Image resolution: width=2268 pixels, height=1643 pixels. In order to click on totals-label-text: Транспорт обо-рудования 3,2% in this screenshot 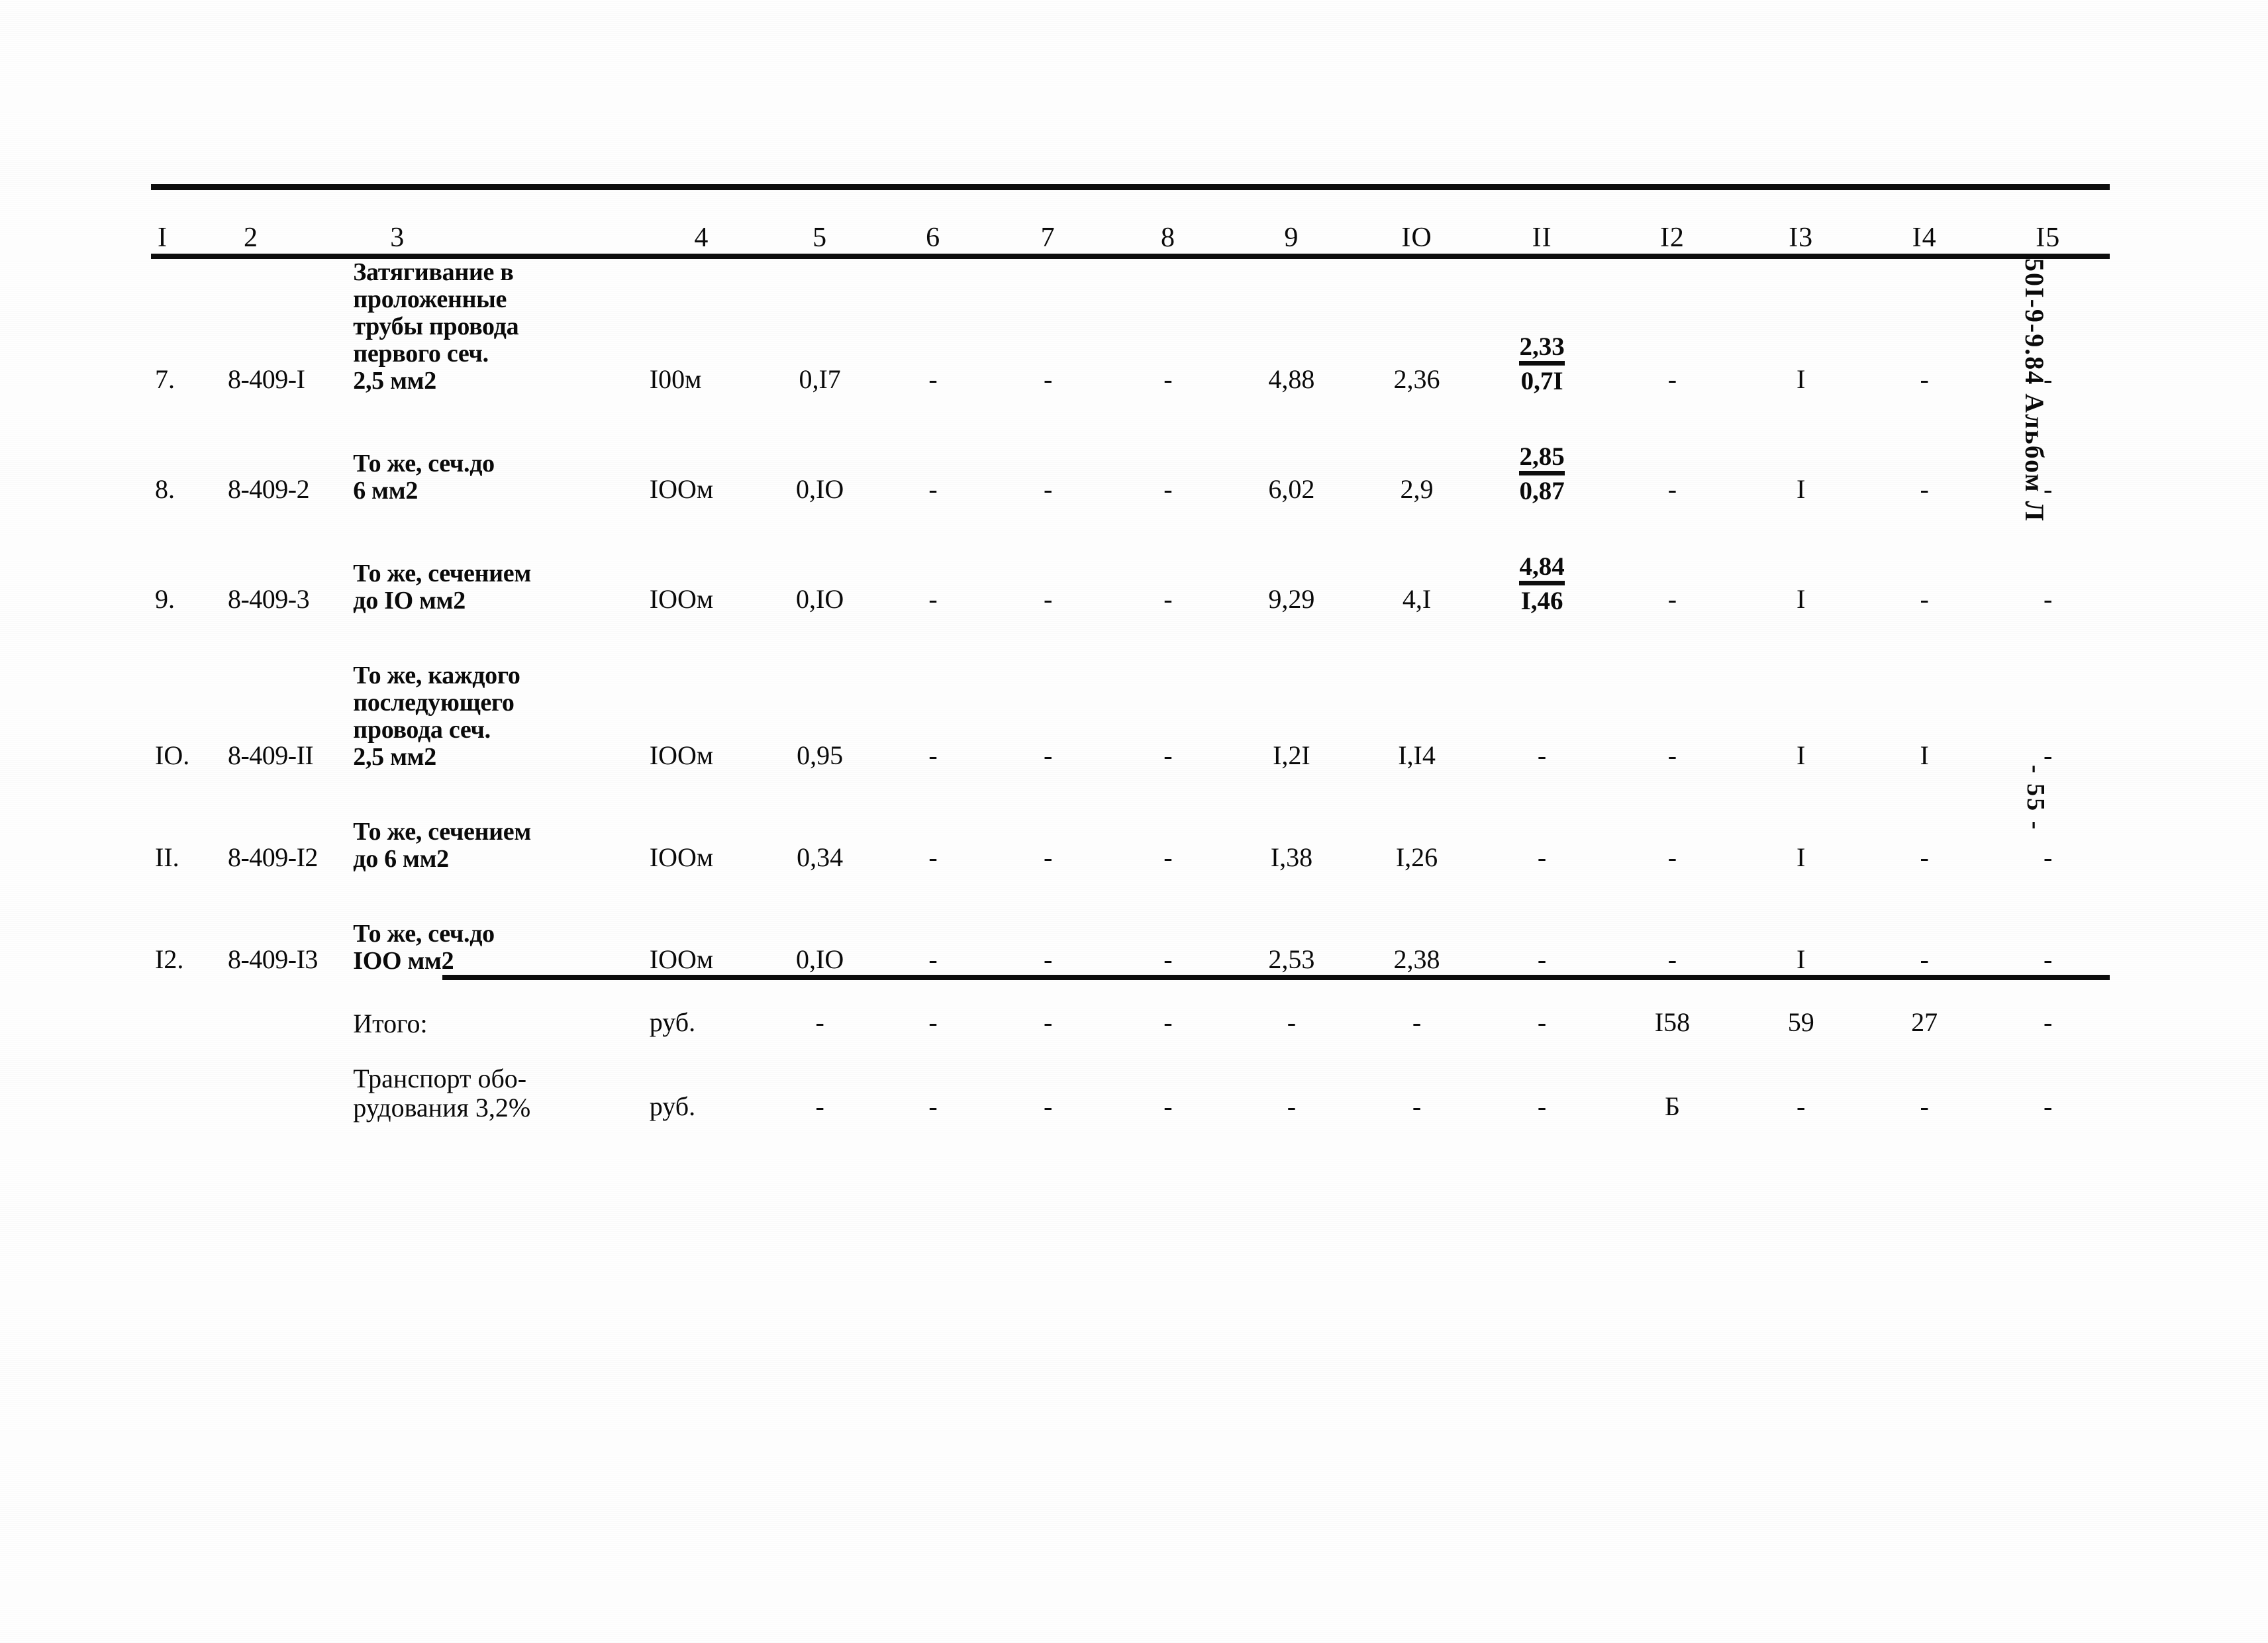, I will do `click(498, 1093)`.